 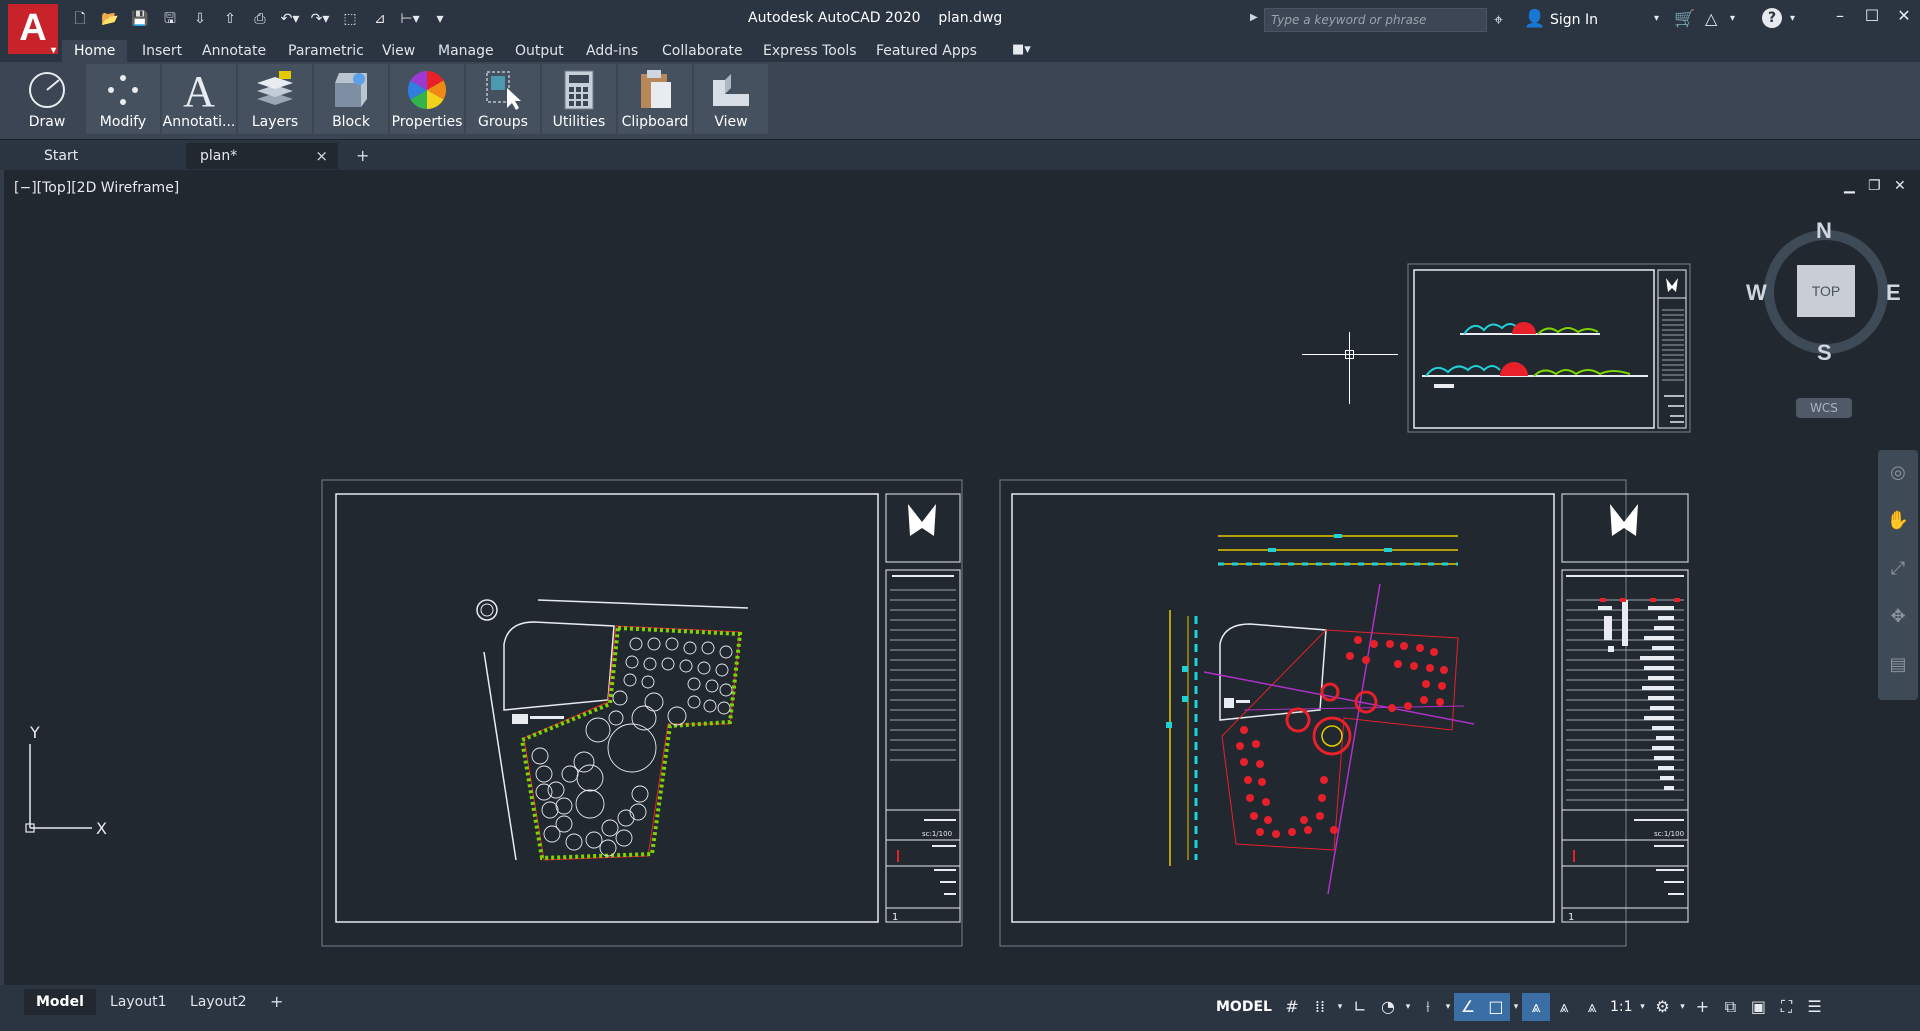 What do you see at coordinates (1592, 1007) in the screenshot?
I see `annotation-scale-icon: ⩓` at bounding box center [1592, 1007].